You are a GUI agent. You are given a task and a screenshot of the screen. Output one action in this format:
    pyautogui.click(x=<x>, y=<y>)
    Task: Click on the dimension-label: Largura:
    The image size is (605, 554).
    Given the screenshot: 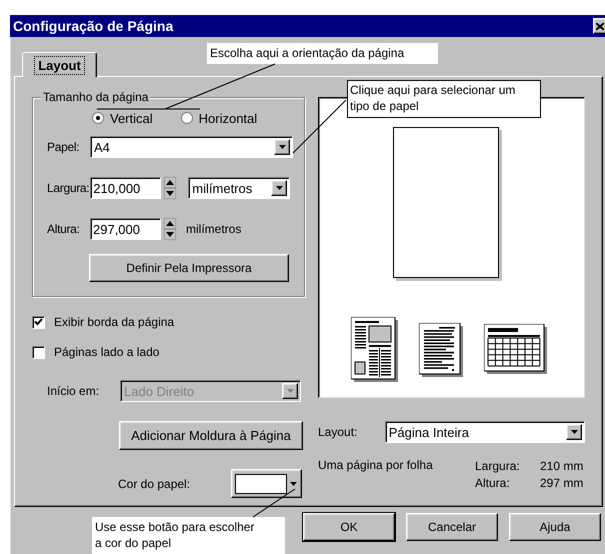 What is the action you would take?
    pyautogui.click(x=498, y=466)
    